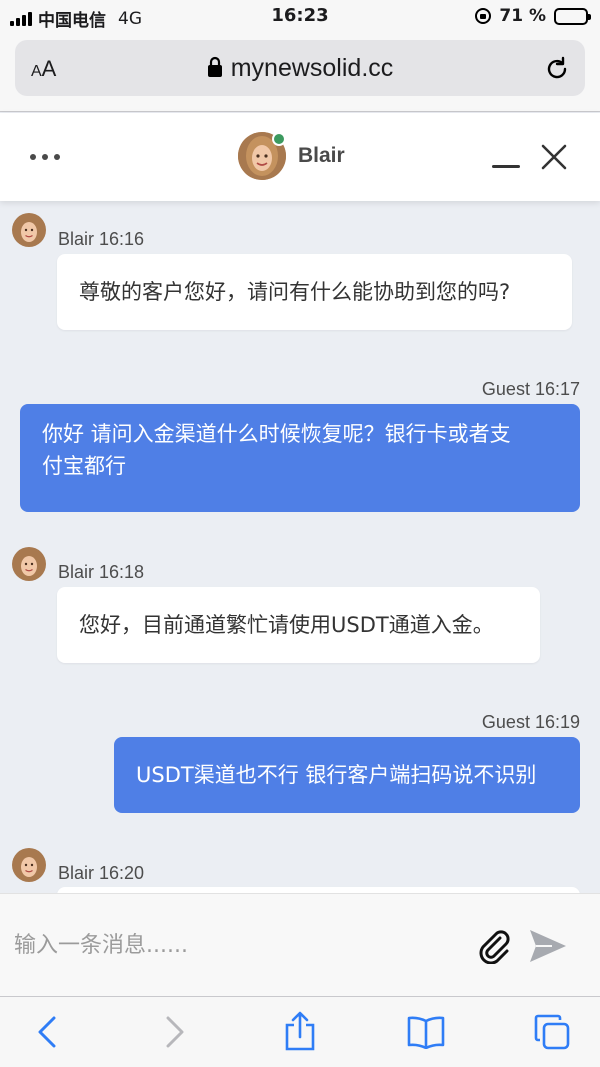 Image resolution: width=600 pixels, height=1067 pixels. What do you see at coordinates (214, 66) in the screenshot?
I see `lock-icon` at bounding box center [214, 66].